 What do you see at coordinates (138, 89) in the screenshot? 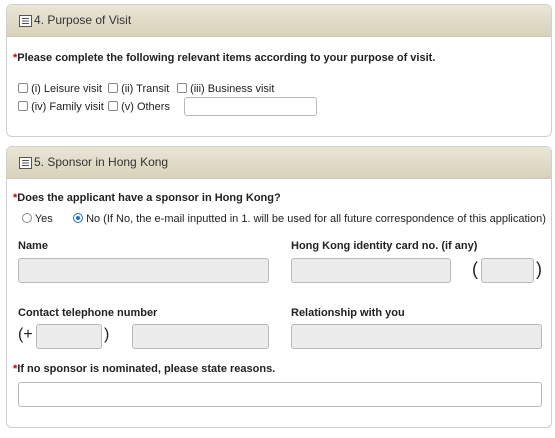
I see `transit-option: (ii) Transit` at bounding box center [138, 89].